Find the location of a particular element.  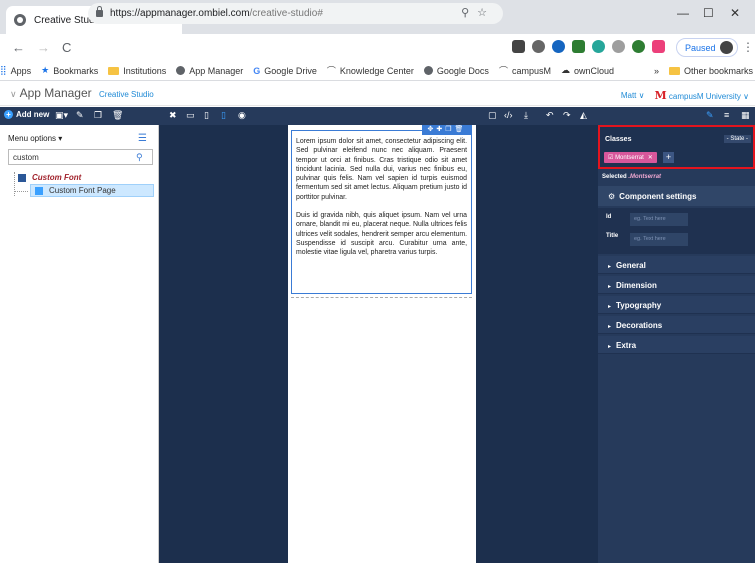

tree-list-icon: ☰ is located at coordinates (142, 138).